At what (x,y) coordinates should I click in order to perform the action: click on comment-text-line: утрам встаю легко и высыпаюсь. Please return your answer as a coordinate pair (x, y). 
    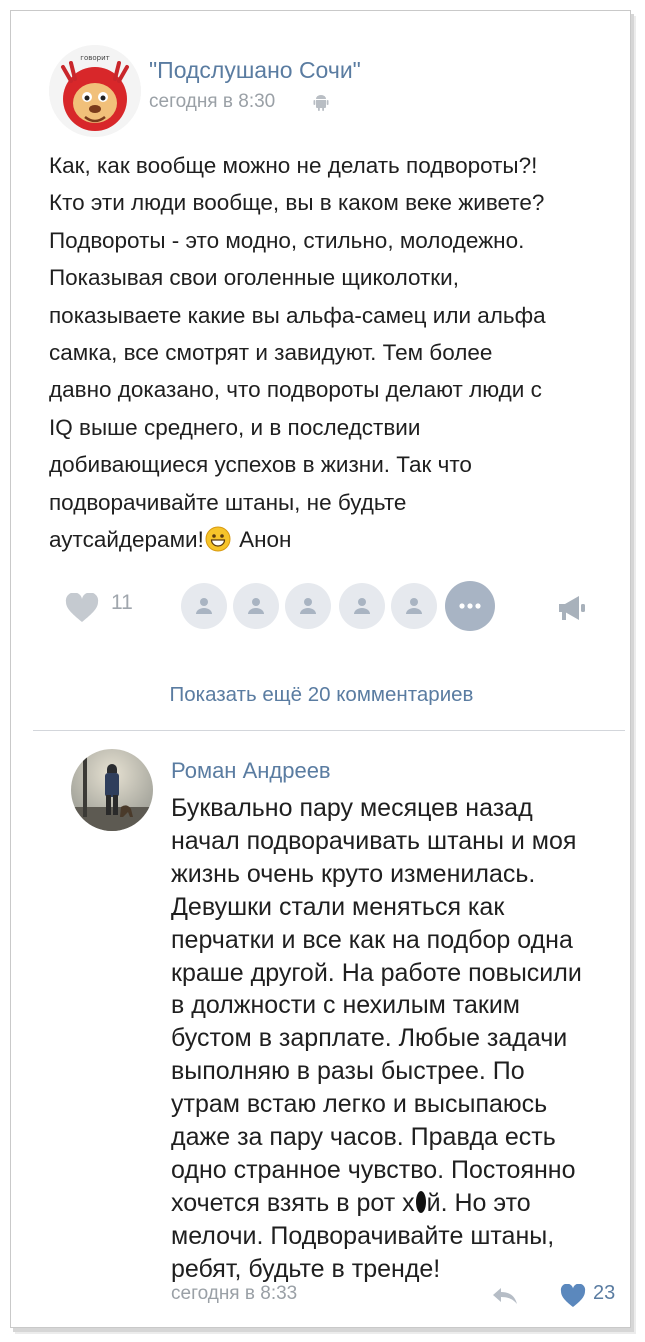
    Looking at the image, I should click on (359, 1104).